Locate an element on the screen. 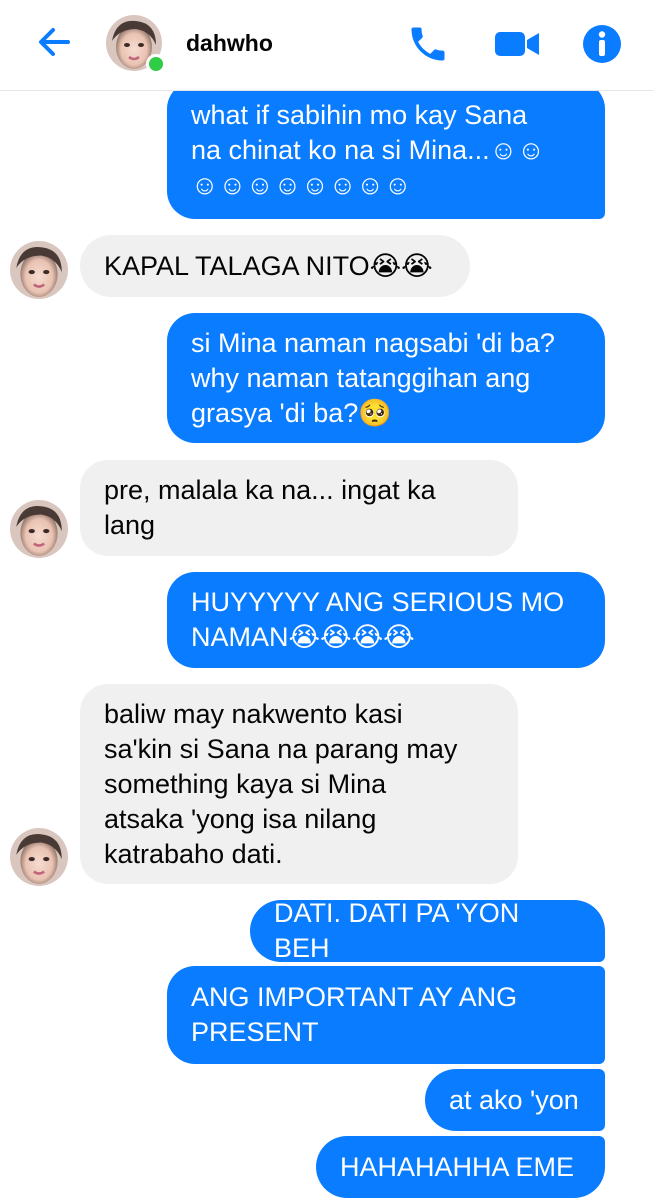 This screenshot has width=653, height=1200. back-button is located at coordinates (54, 42).